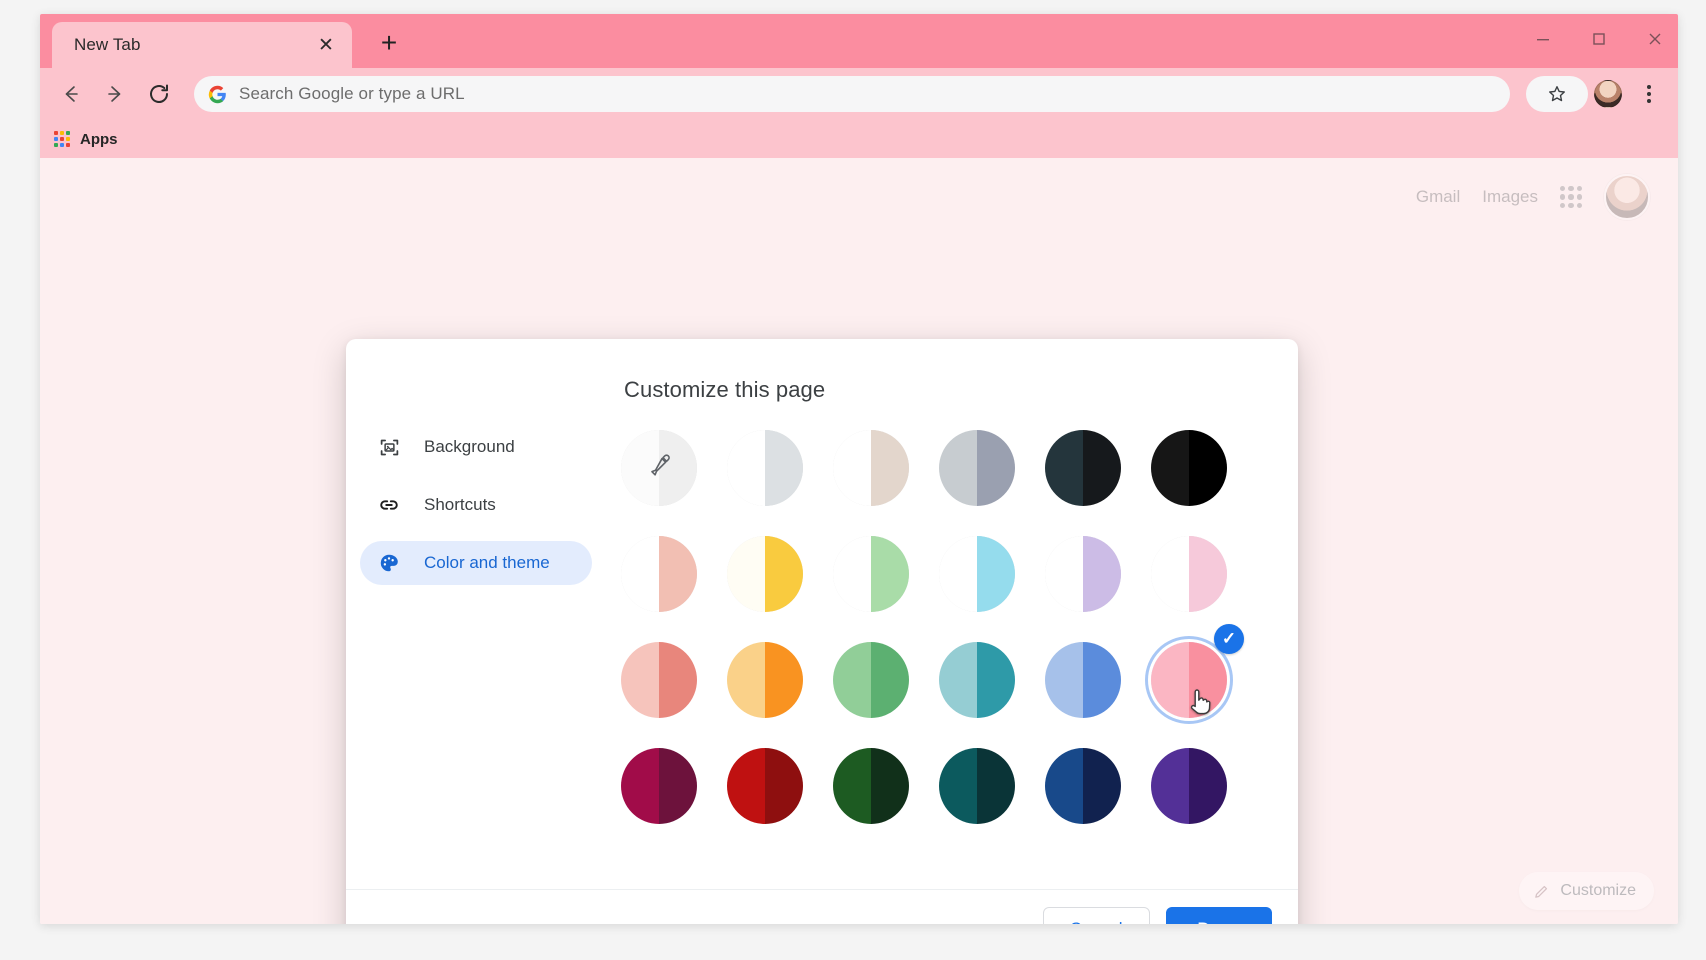  Describe the element at coordinates (71, 94) in the screenshot. I see `back-icon` at that location.